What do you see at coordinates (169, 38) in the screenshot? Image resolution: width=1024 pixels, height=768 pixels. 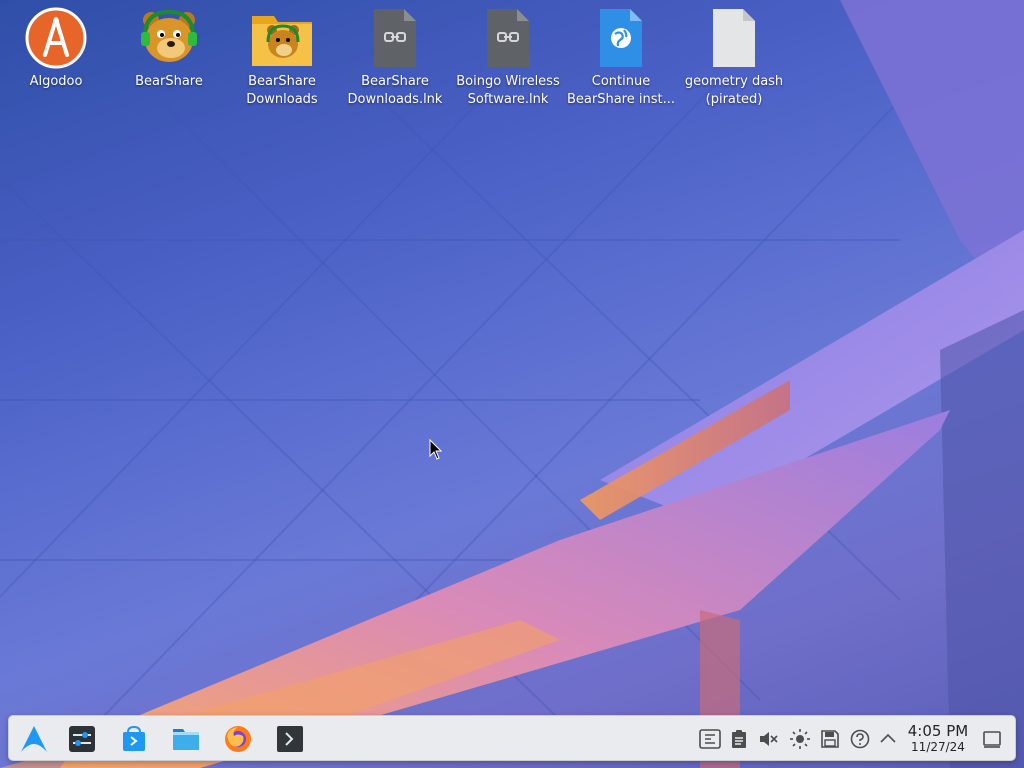 I see `bearshare-bear-icon` at bounding box center [169, 38].